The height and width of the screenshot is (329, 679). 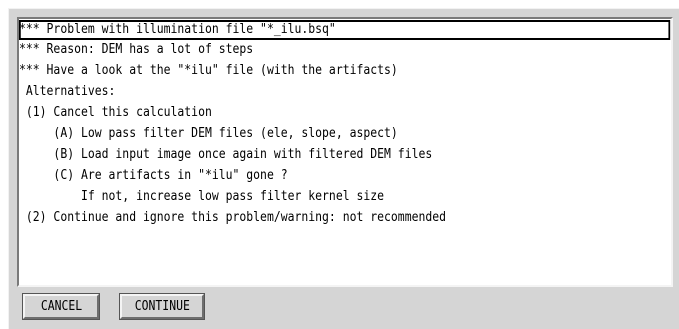 What do you see at coordinates (67, 92) in the screenshot?
I see `message-line-alternatives: Alternatives:` at bounding box center [67, 92].